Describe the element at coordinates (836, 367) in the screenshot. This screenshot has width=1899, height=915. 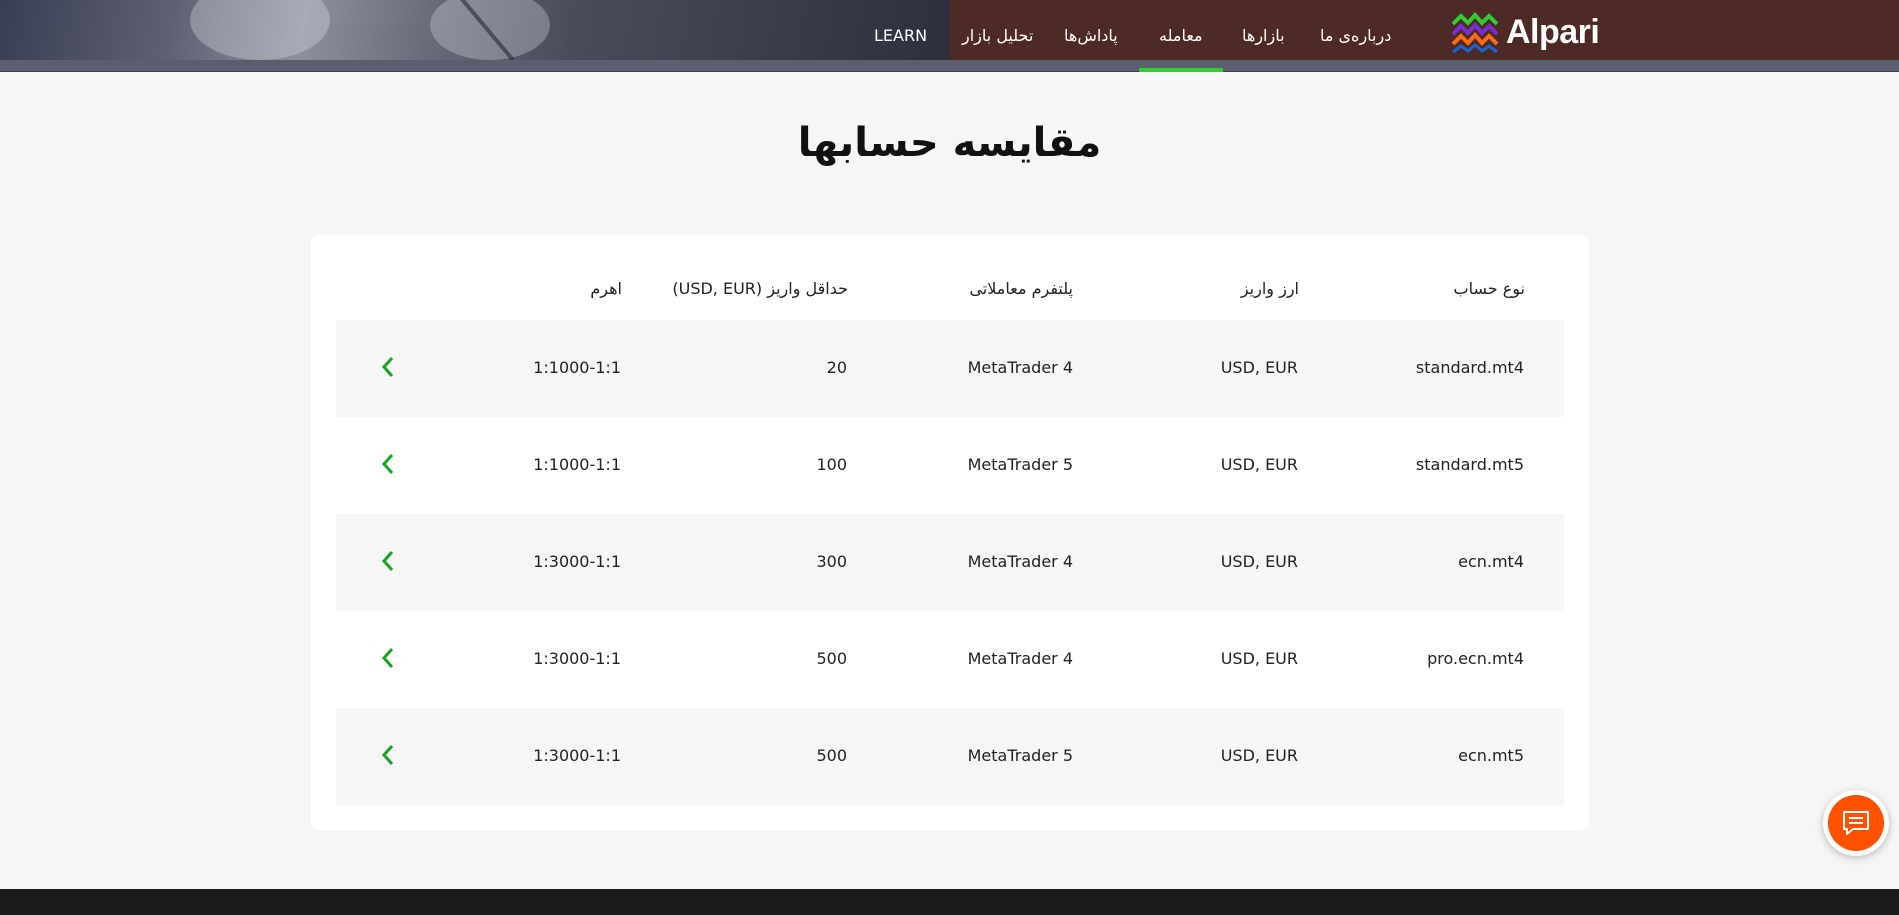
I see `cell-min-deposit: 20` at that location.